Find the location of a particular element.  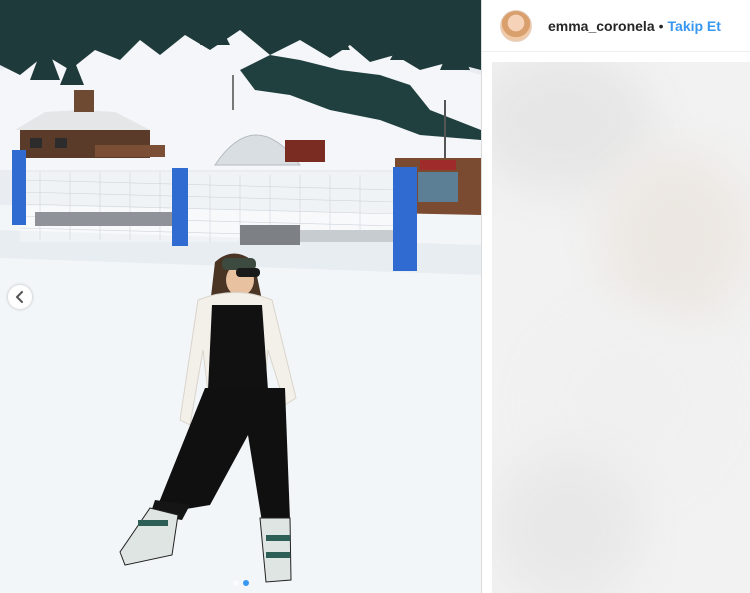

carousel-prev-button is located at coordinates (20, 297).